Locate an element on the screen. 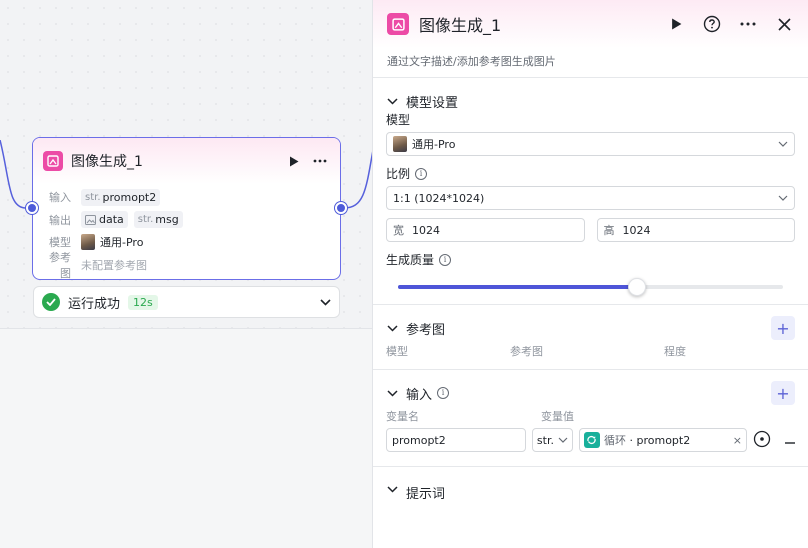 The image size is (808, 548). quality-label-text: 生成质量 is located at coordinates (410, 260).